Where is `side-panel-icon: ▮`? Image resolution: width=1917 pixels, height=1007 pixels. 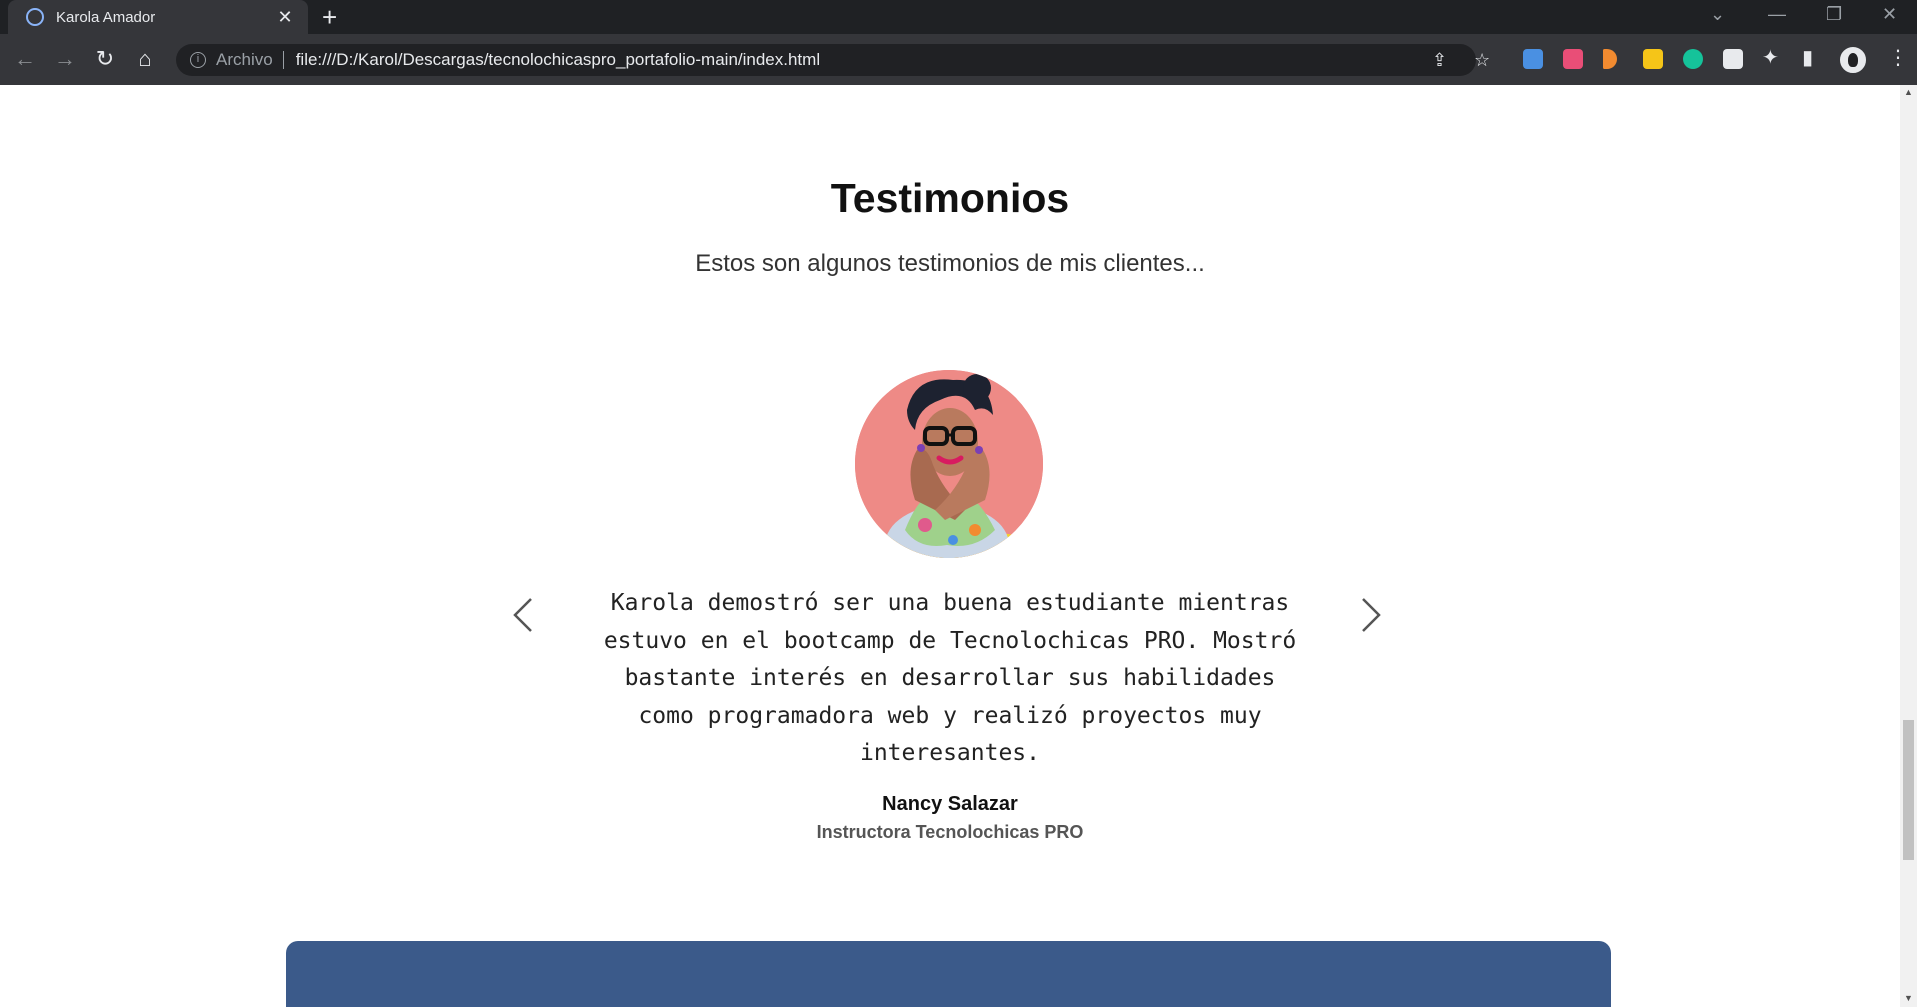 side-panel-icon: ▮ is located at coordinates (1807, 58).